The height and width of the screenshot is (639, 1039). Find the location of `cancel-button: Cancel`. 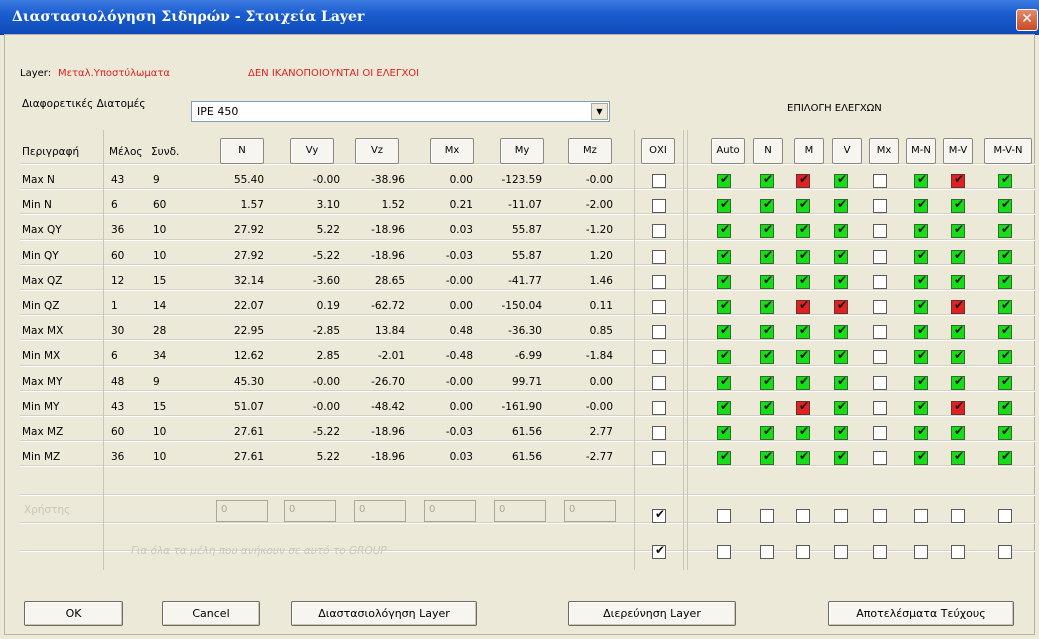

cancel-button: Cancel is located at coordinates (211, 613).